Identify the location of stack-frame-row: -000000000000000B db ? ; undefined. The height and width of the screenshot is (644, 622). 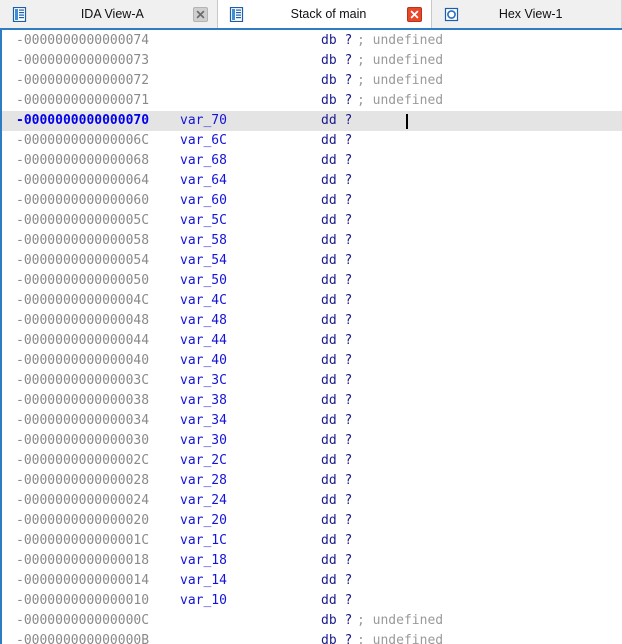
(312, 637).